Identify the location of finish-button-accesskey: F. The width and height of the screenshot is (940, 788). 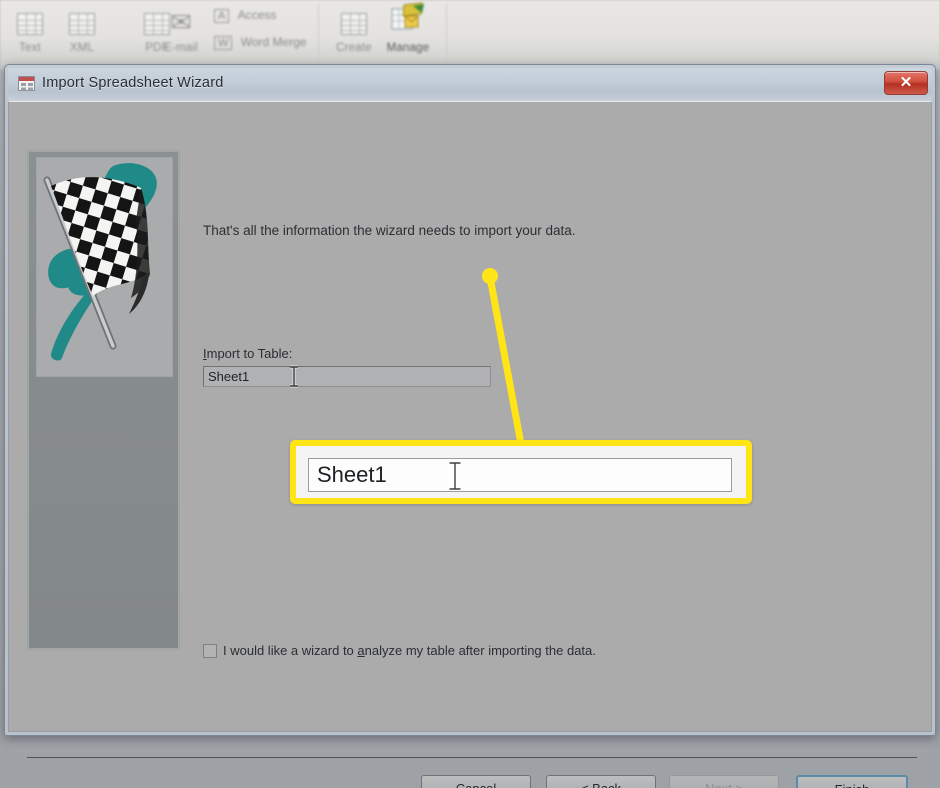
(839, 785).